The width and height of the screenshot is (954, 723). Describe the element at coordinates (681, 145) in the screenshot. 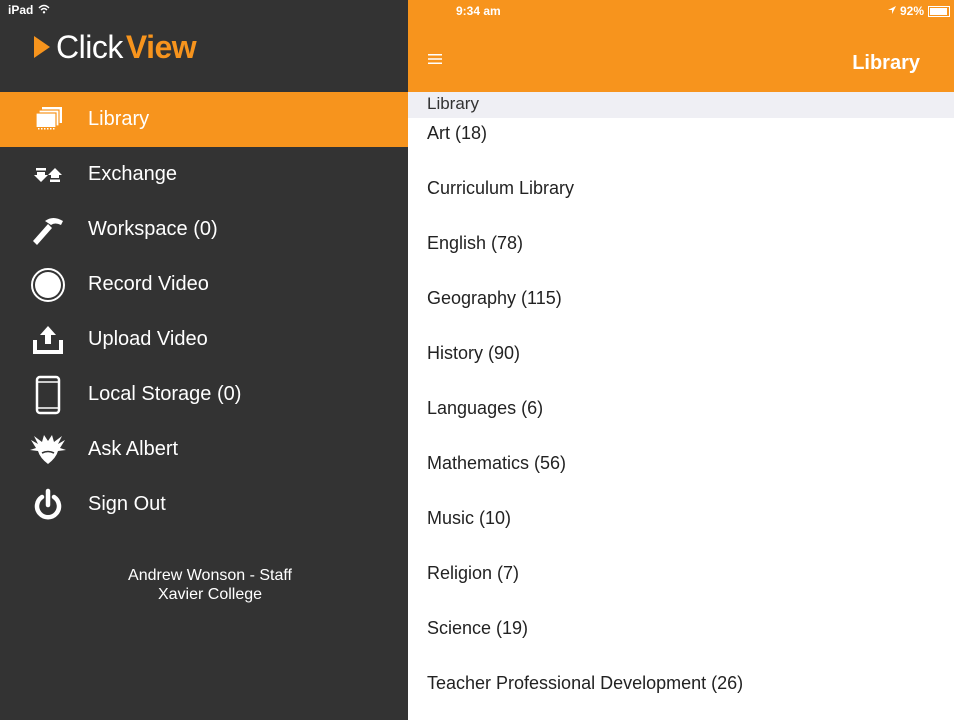

I see `list-item: Art (18)` at that location.